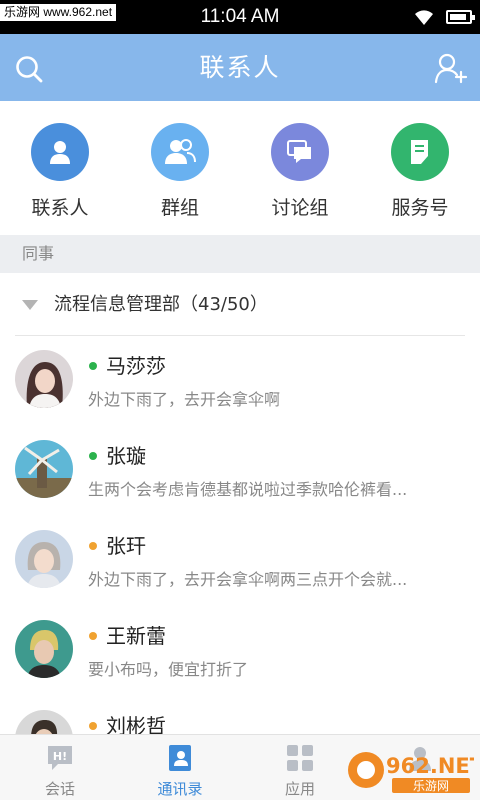 Image resolution: width=480 pixels, height=800 pixels. Describe the element at coordinates (300, 152) in the screenshot. I see `discussion-icon` at that location.